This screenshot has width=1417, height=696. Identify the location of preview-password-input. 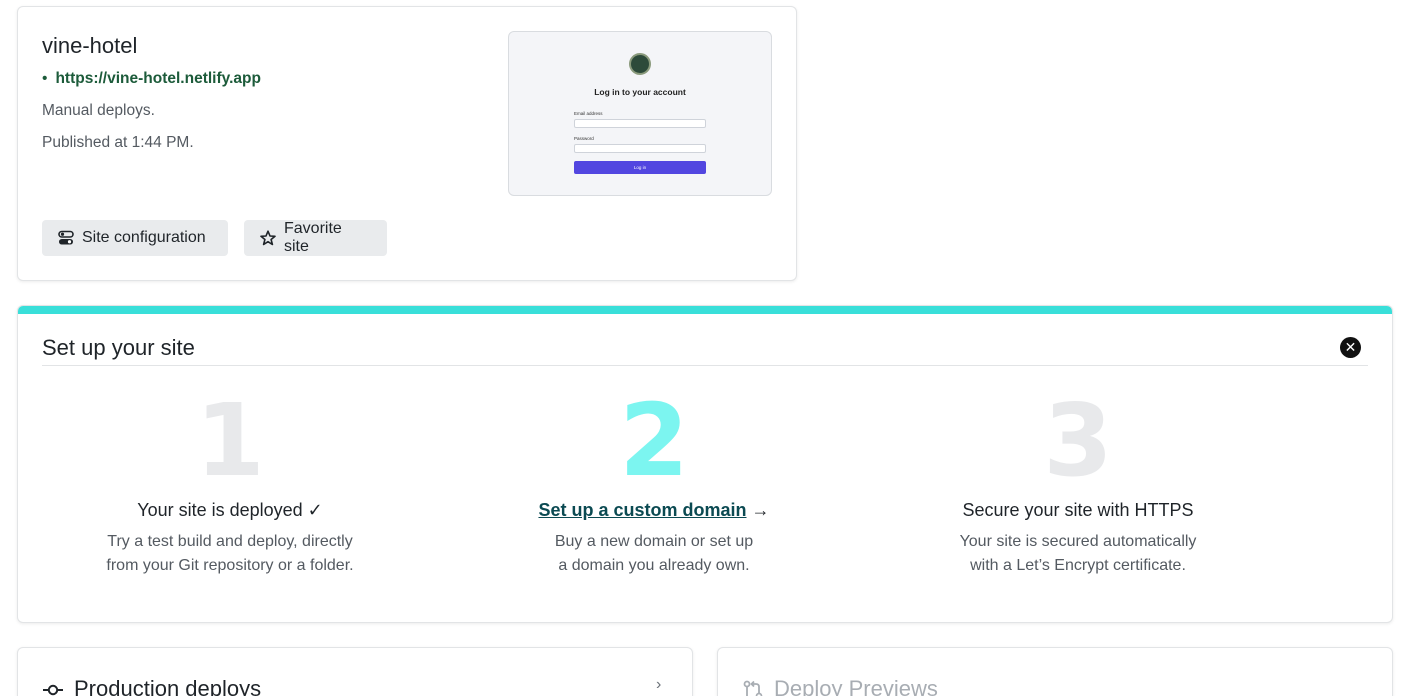
(640, 148).